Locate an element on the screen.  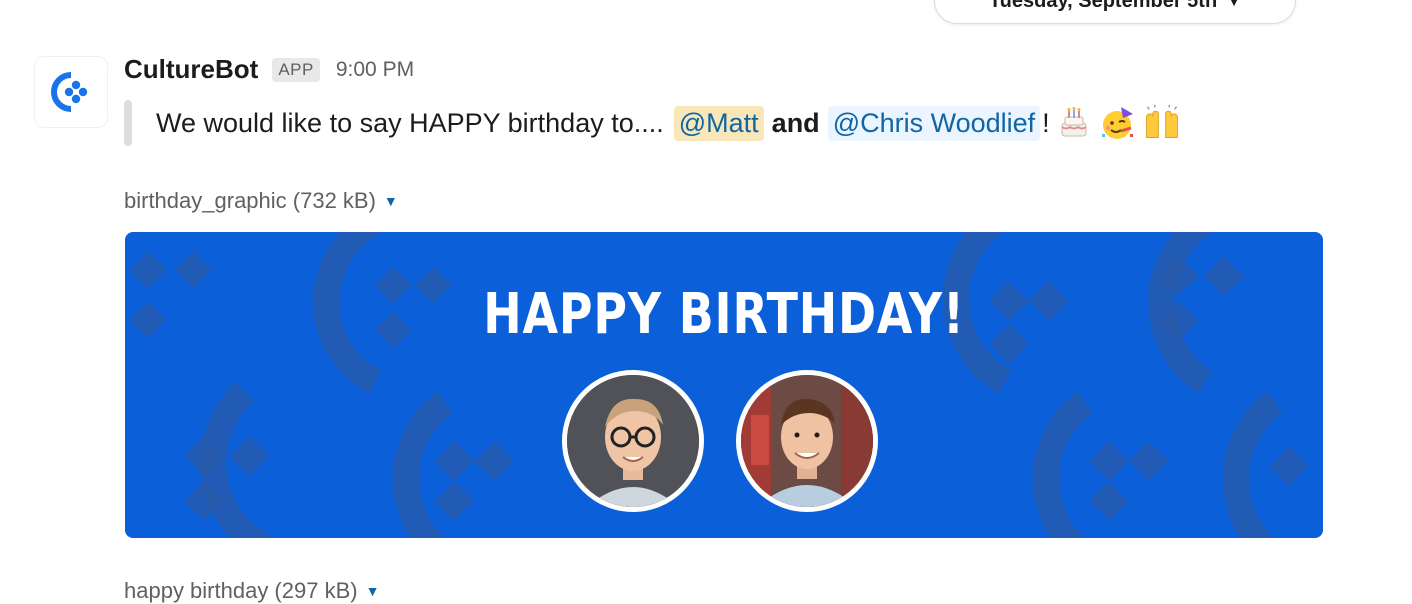
culturebot-logo-icon is located at coordinates (69, 92).